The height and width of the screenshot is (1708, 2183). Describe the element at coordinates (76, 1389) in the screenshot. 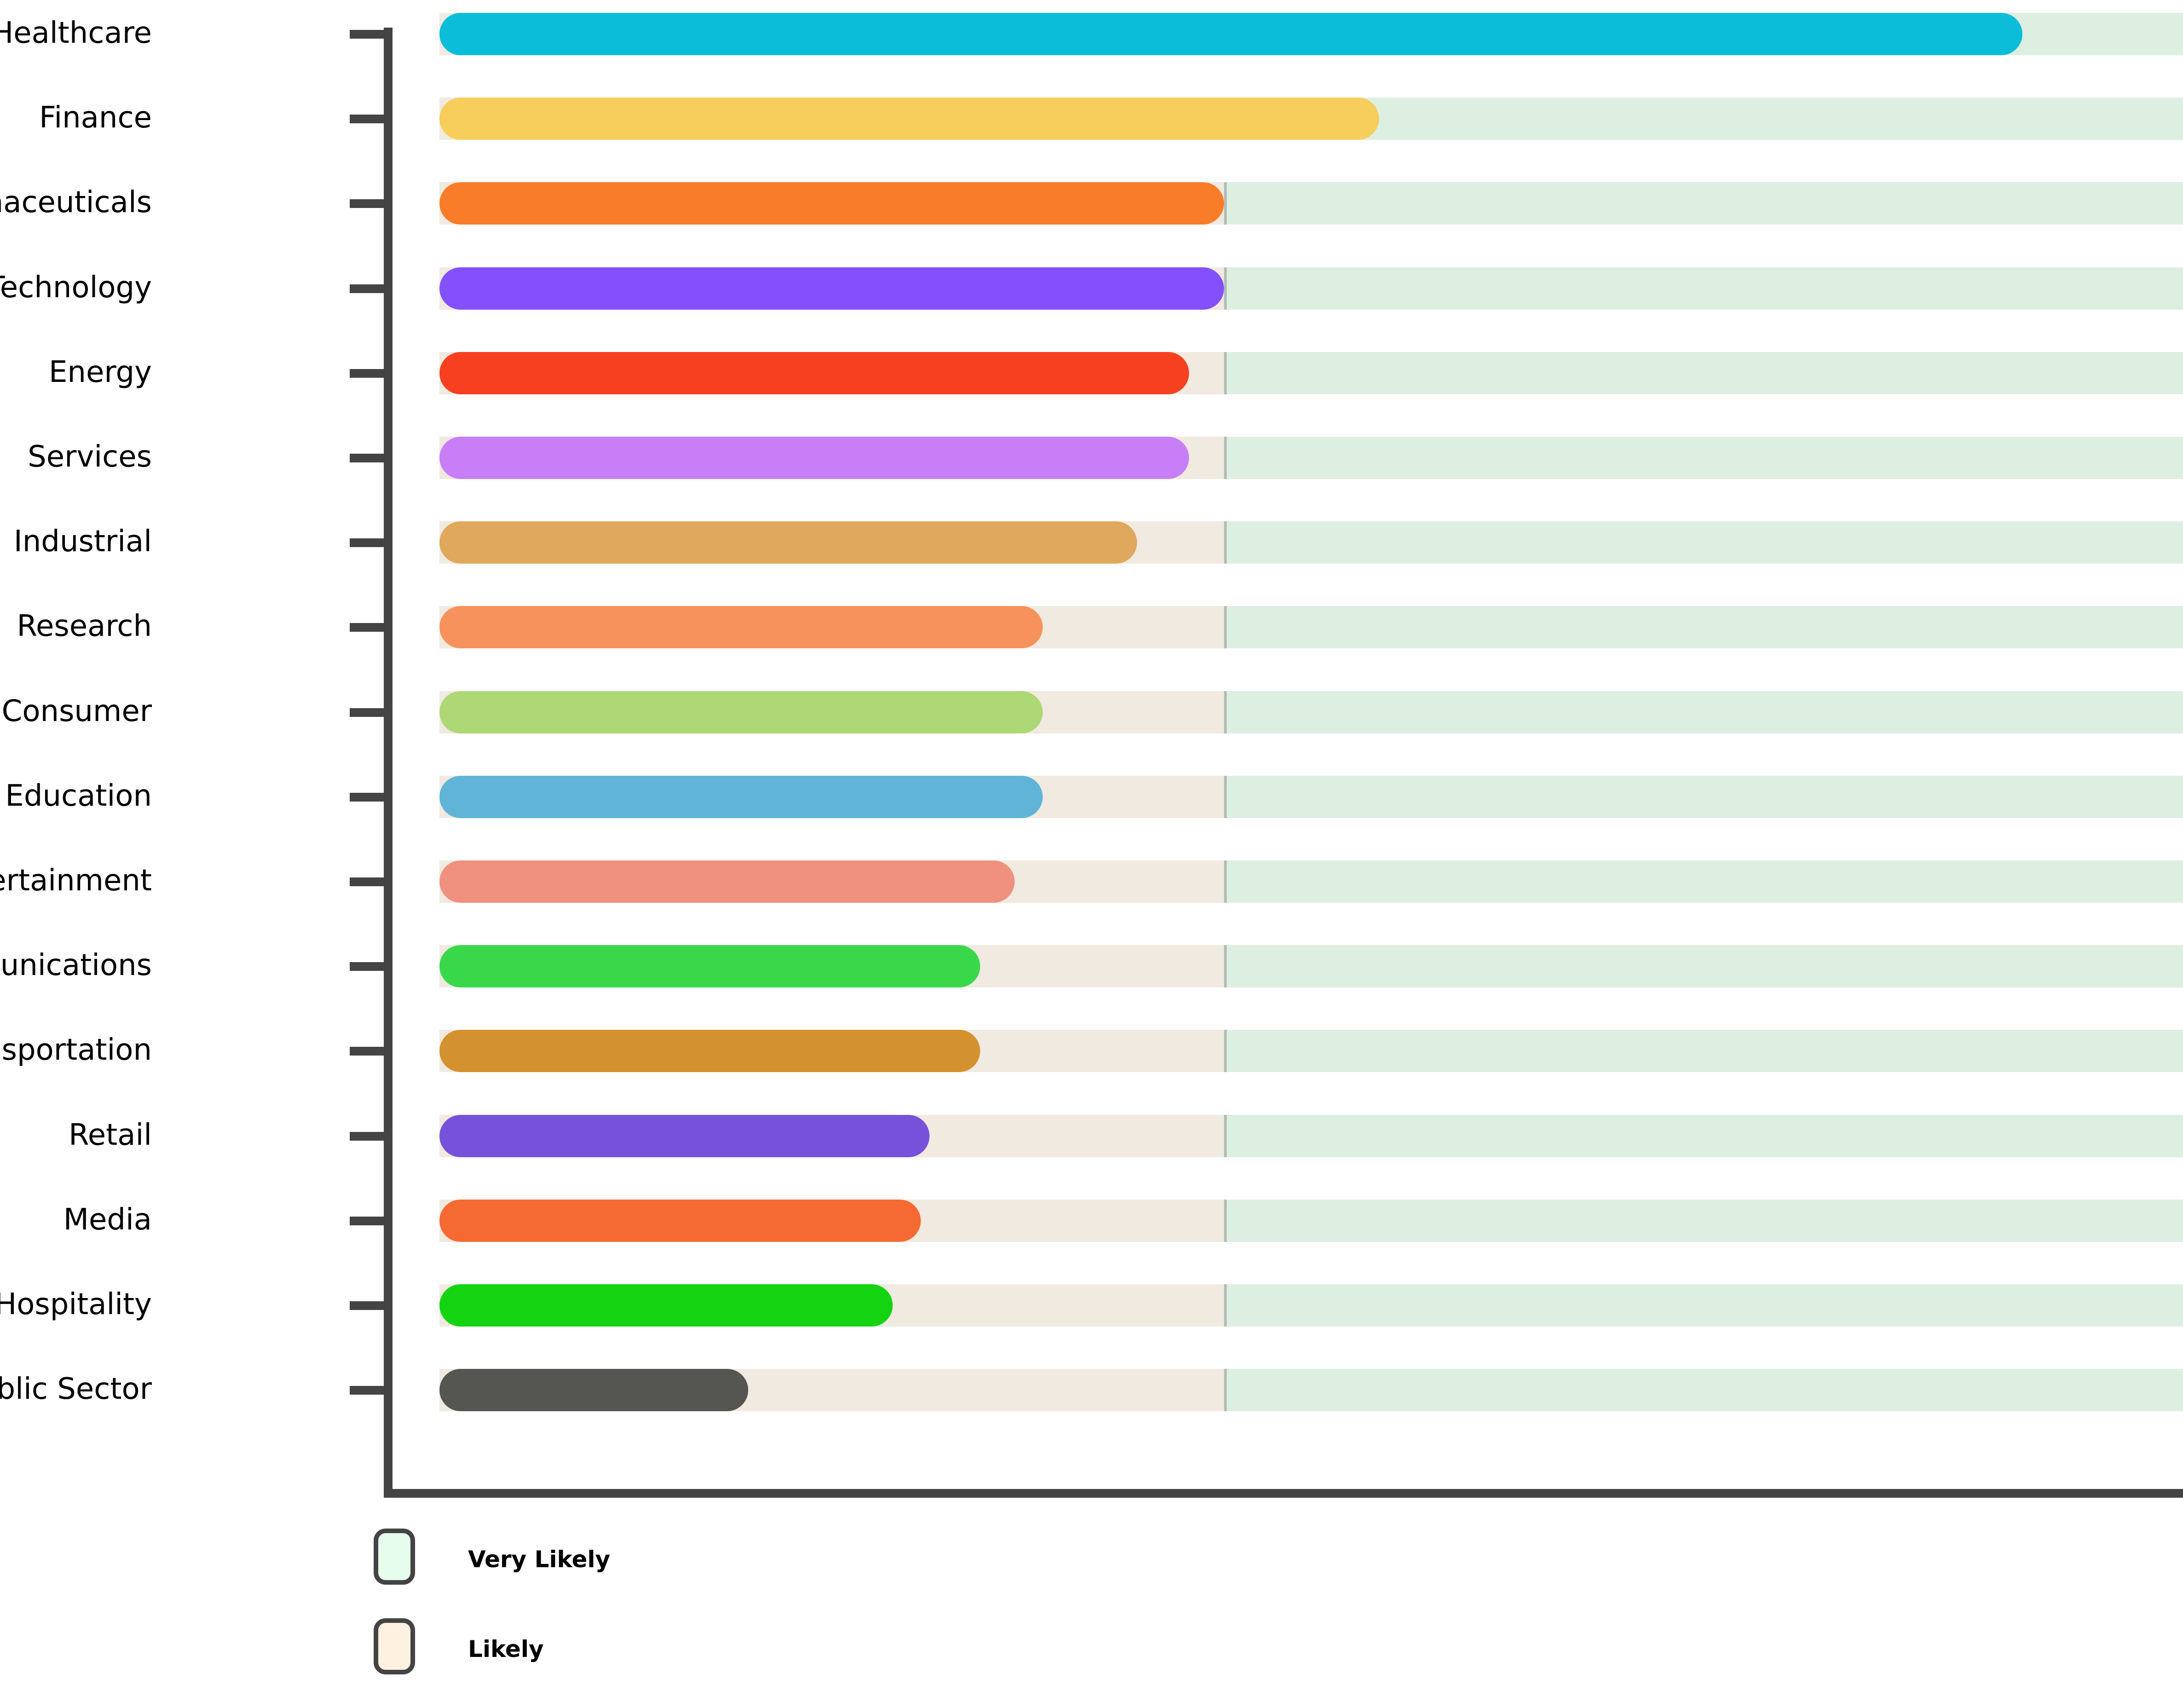

I see `y-axis-label: Public Sector` at that location.